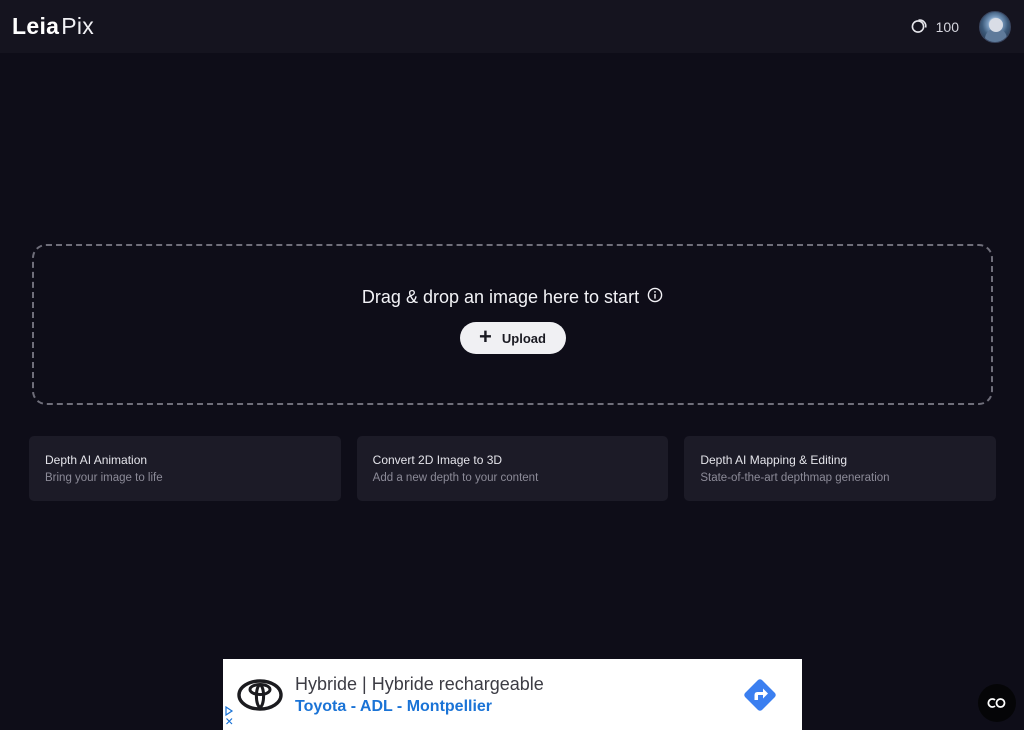 Image resolution: width=1024 pixels, height=730 pixels. I want to click on credits-indicator: 100, so click(935, 27).